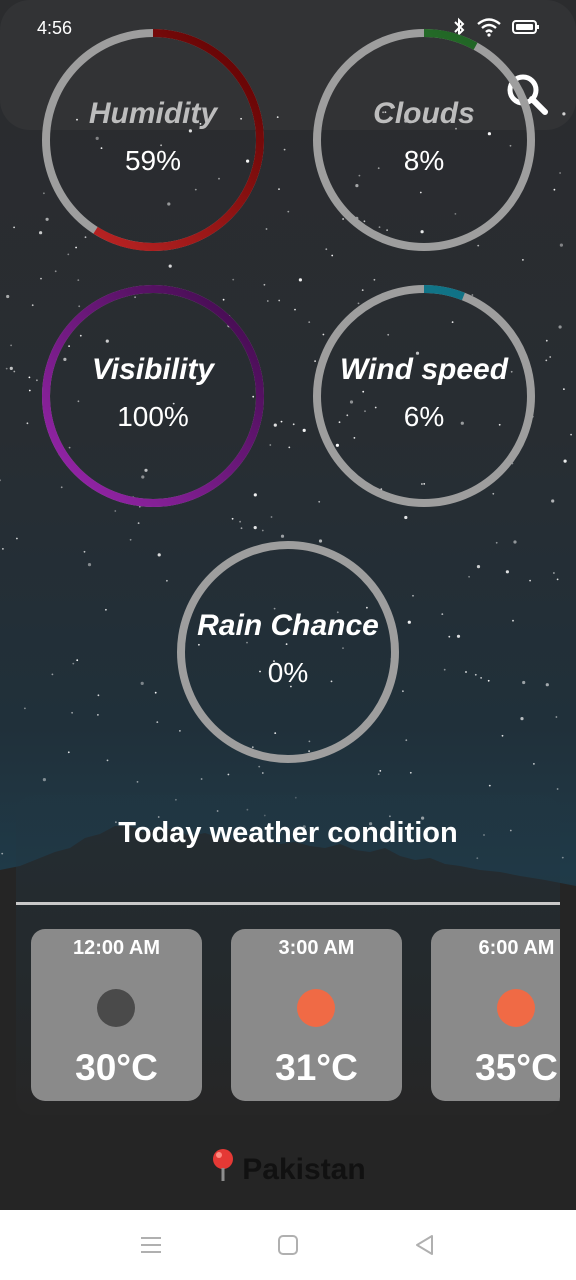  Describe the element at coordinates (316, 948) in the screenshot. I see `hour-time: 3:00 AM` at that location.